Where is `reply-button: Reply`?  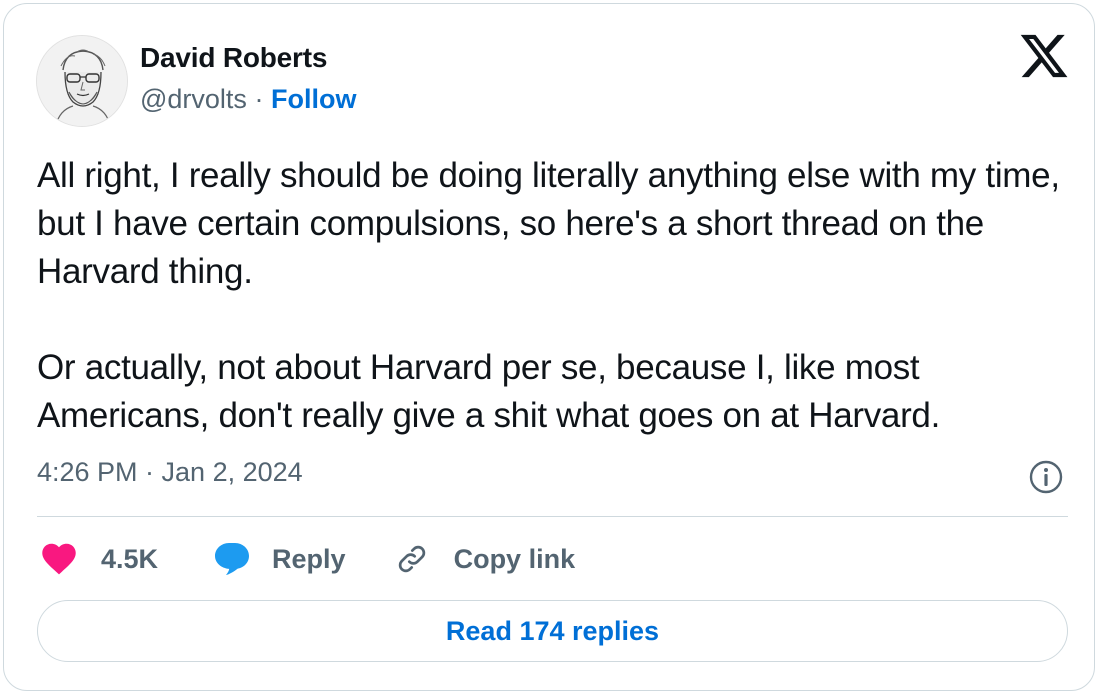
reply-button: Reply is located at coordinates (280, 559).